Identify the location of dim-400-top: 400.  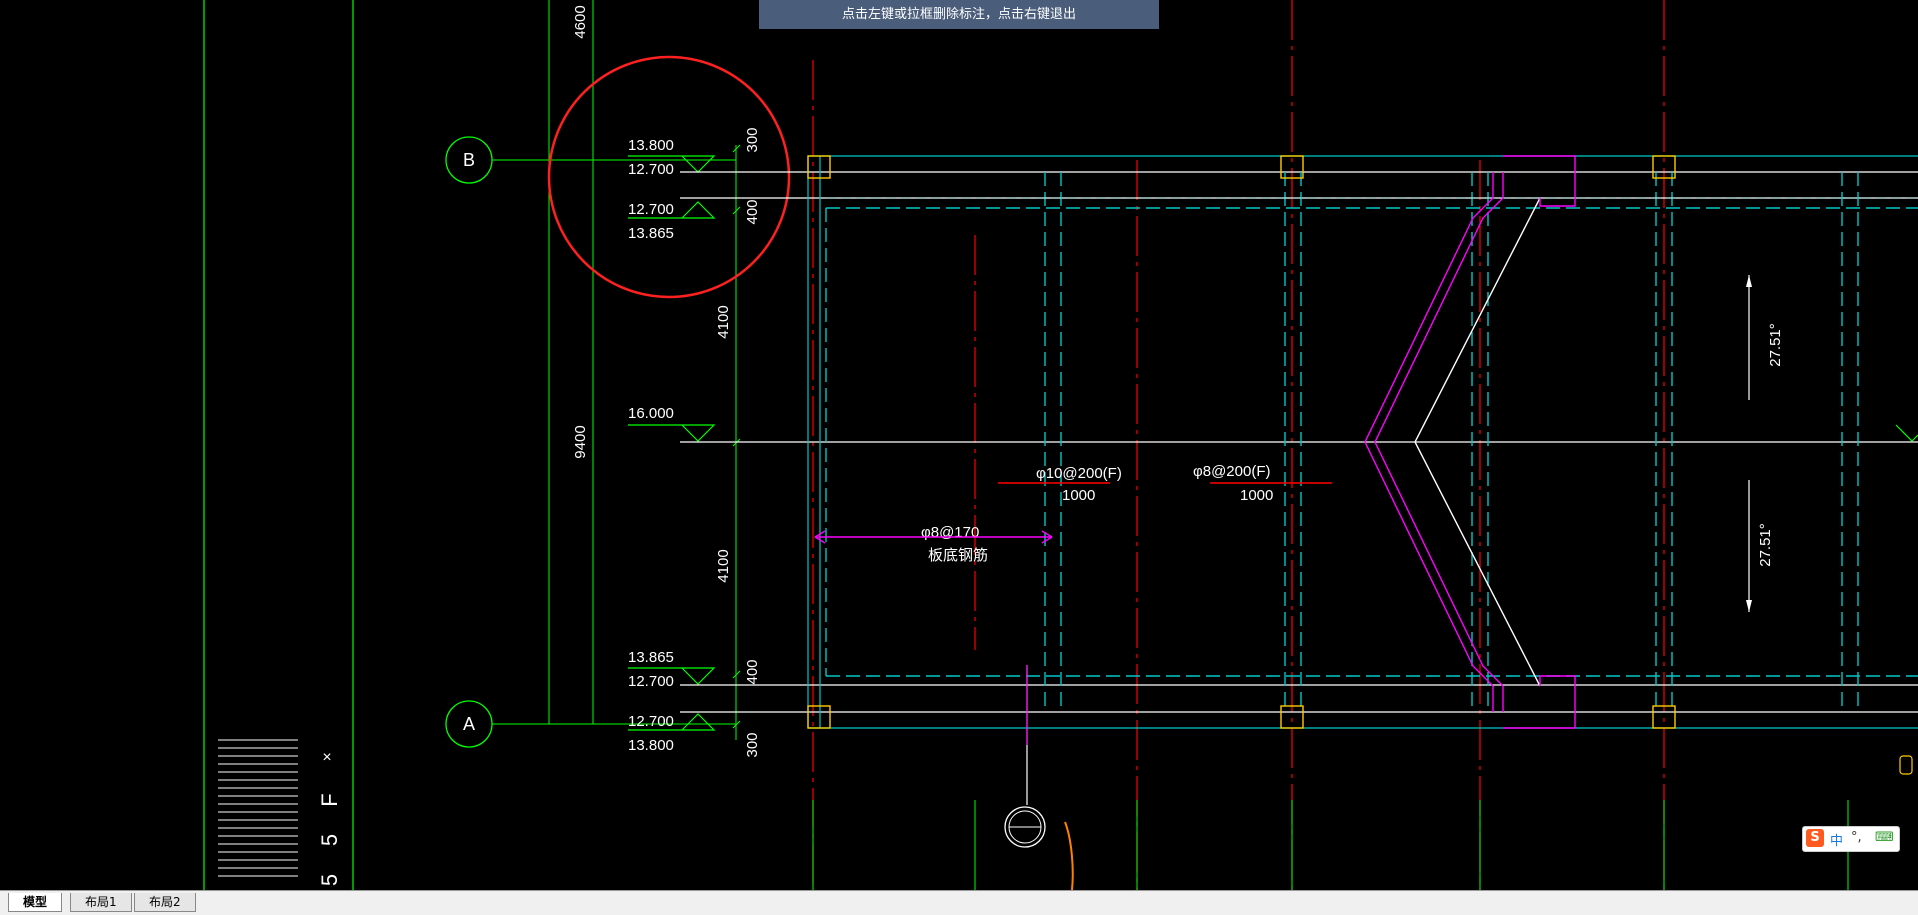
(752, 211).